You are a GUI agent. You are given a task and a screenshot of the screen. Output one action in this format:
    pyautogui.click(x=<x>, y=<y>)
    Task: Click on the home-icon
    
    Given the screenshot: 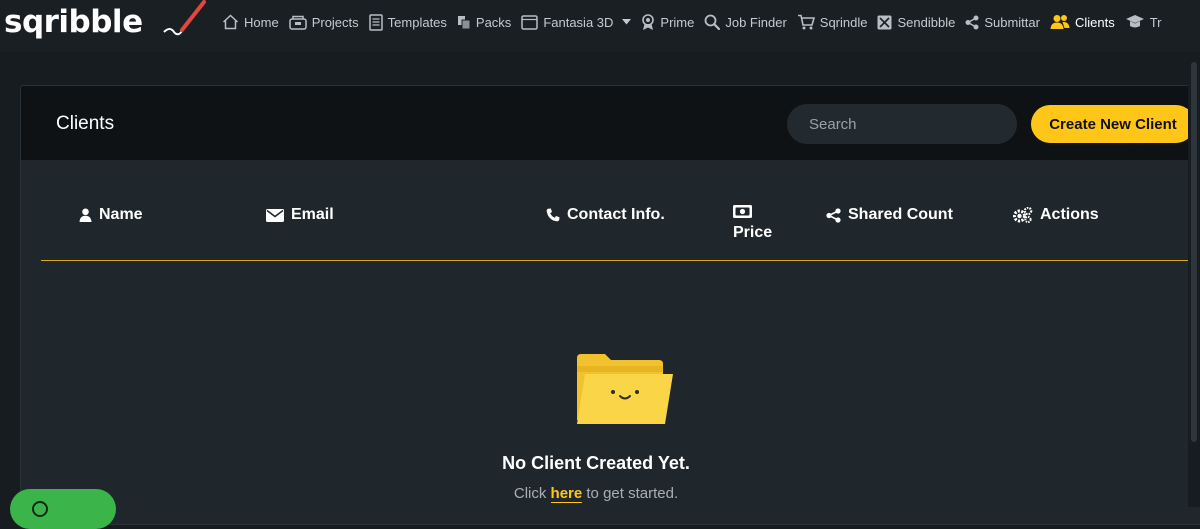 What is the action you would take?
    pyautogui.click(x=230, y=22)
    